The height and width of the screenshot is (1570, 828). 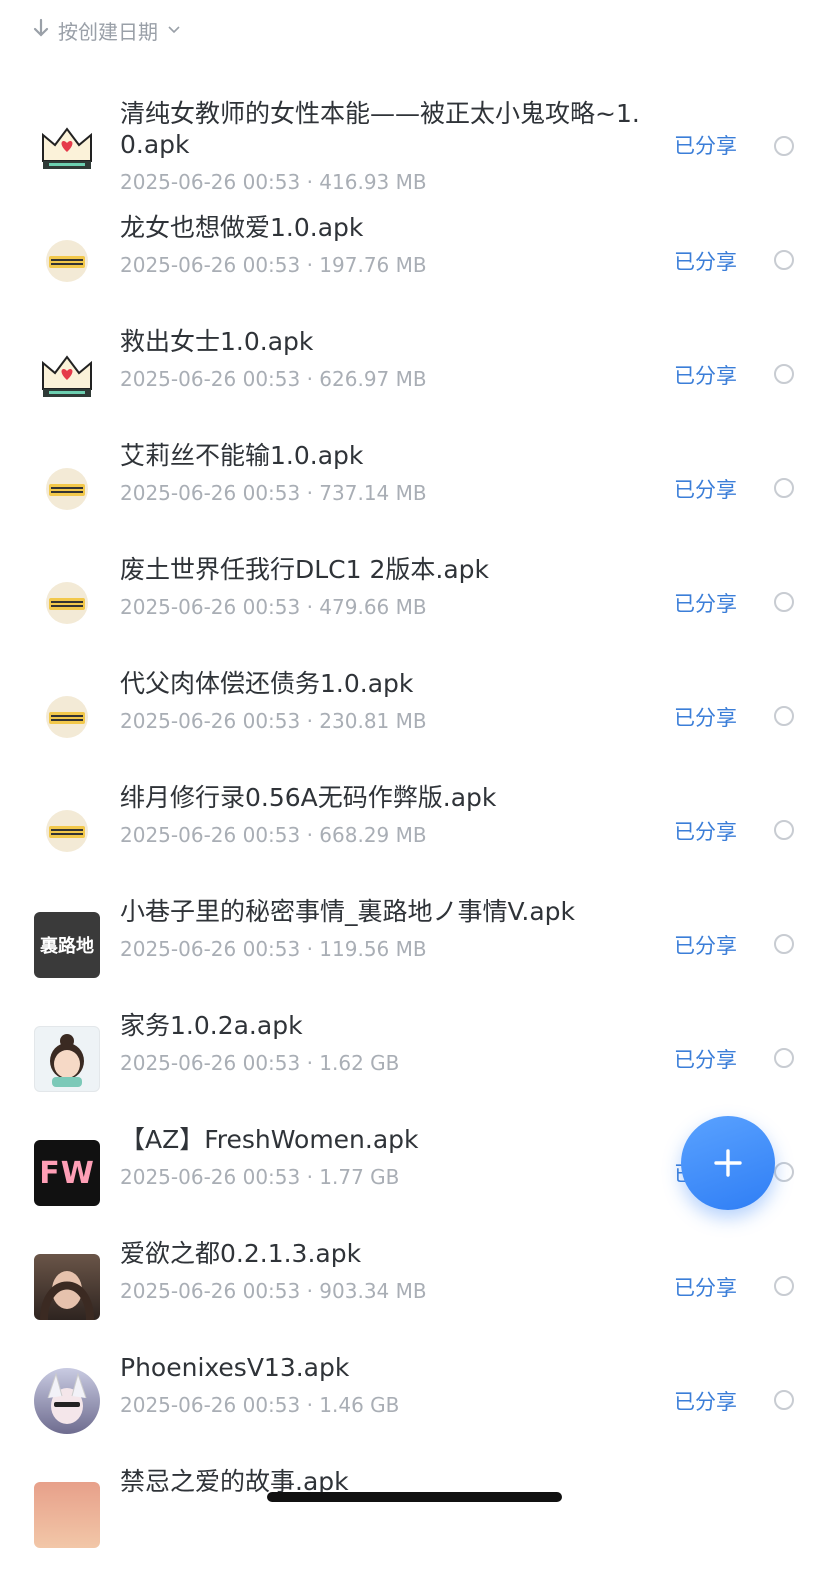 I want to click on file-meta: 2025-06-26 00:53 · 668.29 MB, so click(x=273, y=835).